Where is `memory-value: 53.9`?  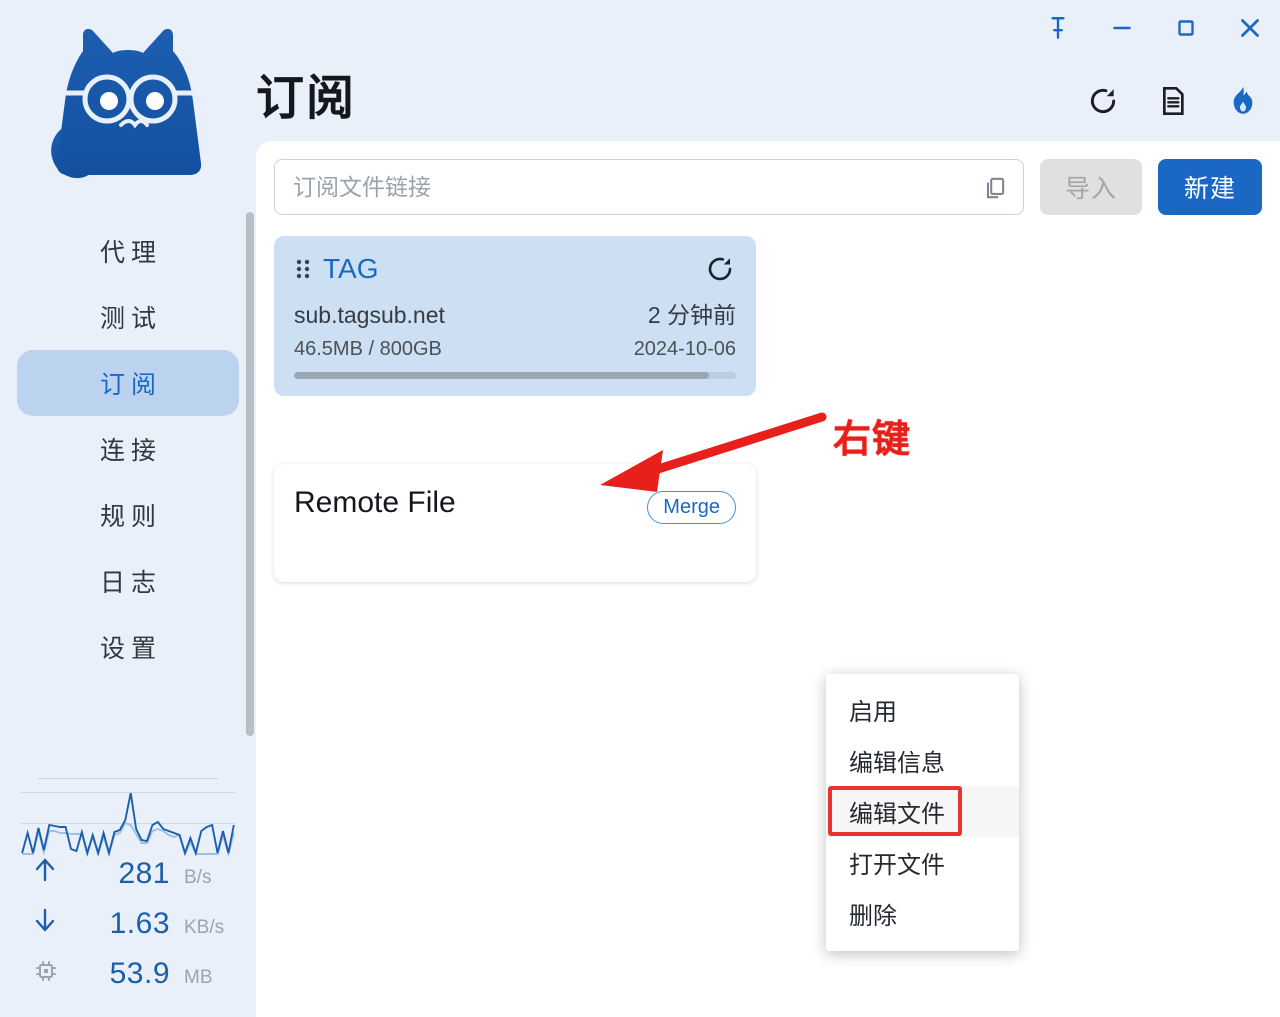
memory-value: 53.9 is located at coordinates (139, 973).